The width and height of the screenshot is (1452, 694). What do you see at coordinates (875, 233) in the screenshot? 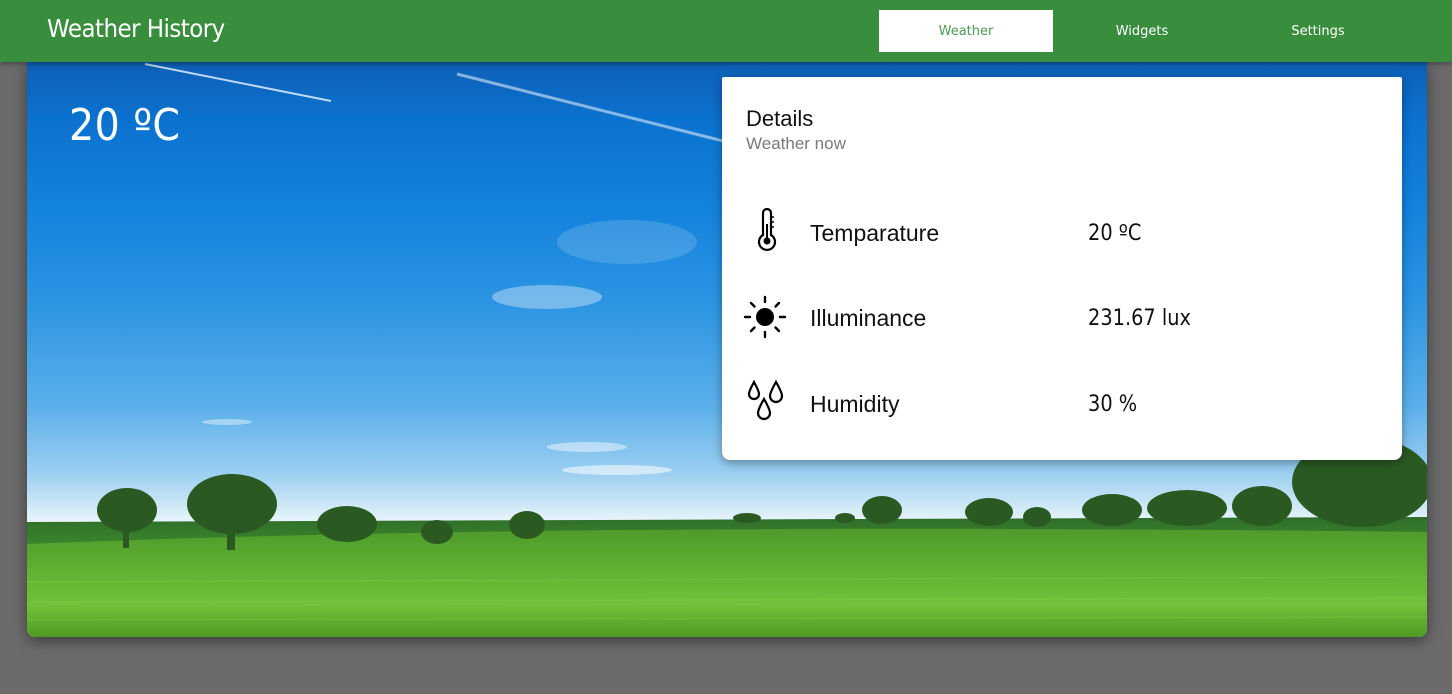
I see `detail-label: Temparature` at bounding box center [875, 233].